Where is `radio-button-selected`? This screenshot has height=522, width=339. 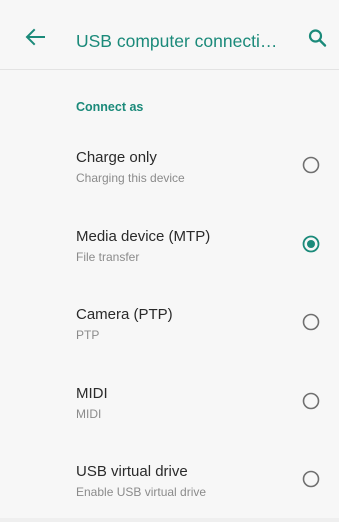
radio-button-selected is located at coordinates (311, 244).